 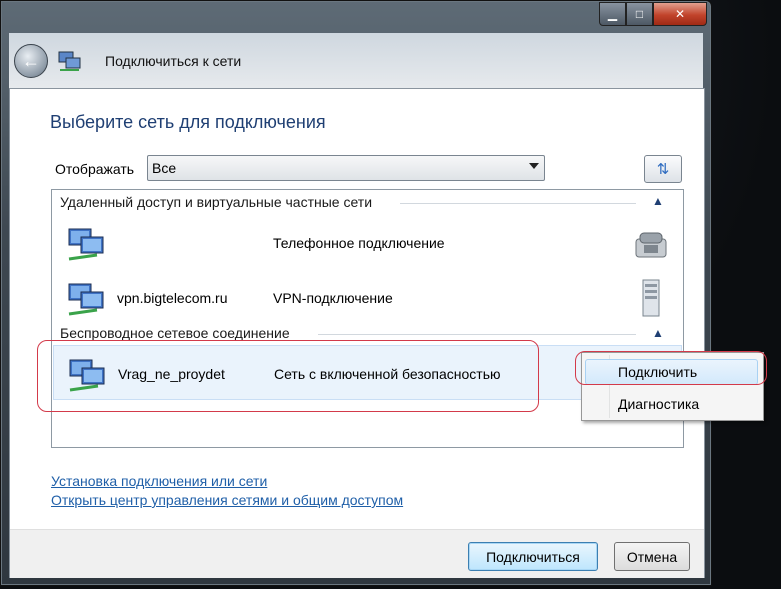 I want to click on setup-connection-link: Установка подключения или сети, so click(x=227, y=481).